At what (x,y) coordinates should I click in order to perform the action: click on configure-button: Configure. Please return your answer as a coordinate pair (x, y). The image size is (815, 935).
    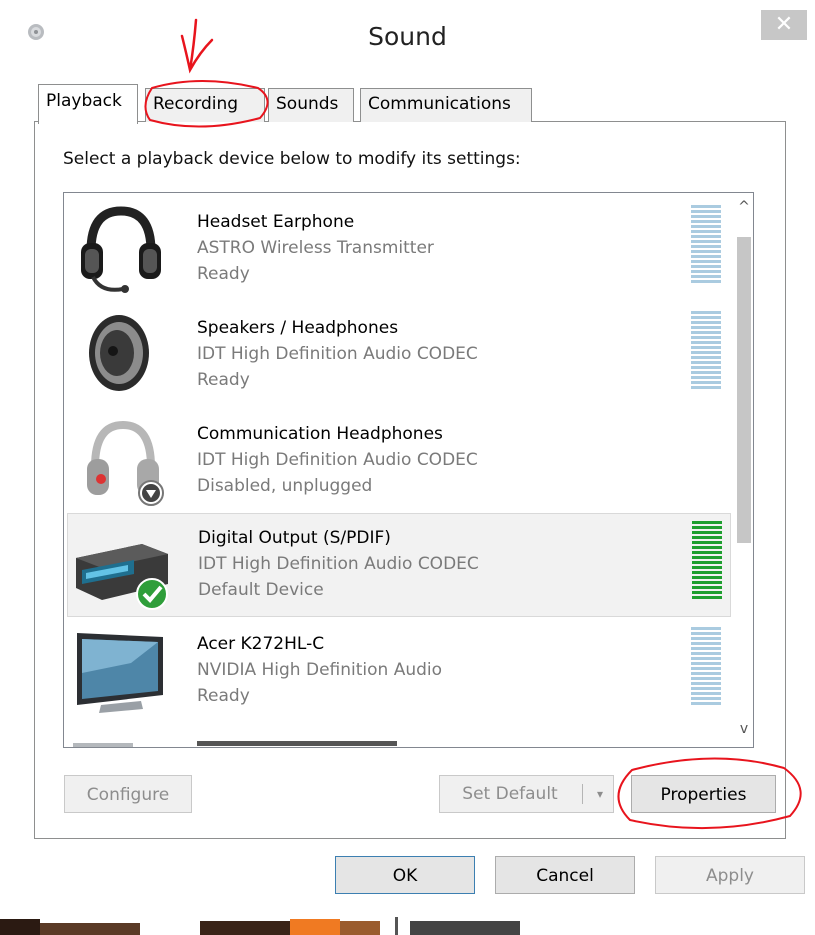
    Looking at the image, I should click on (128, 794).